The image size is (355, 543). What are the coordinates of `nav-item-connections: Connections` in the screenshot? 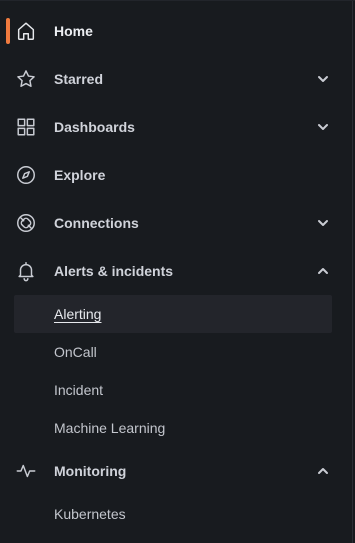 It's located at (176, 223).